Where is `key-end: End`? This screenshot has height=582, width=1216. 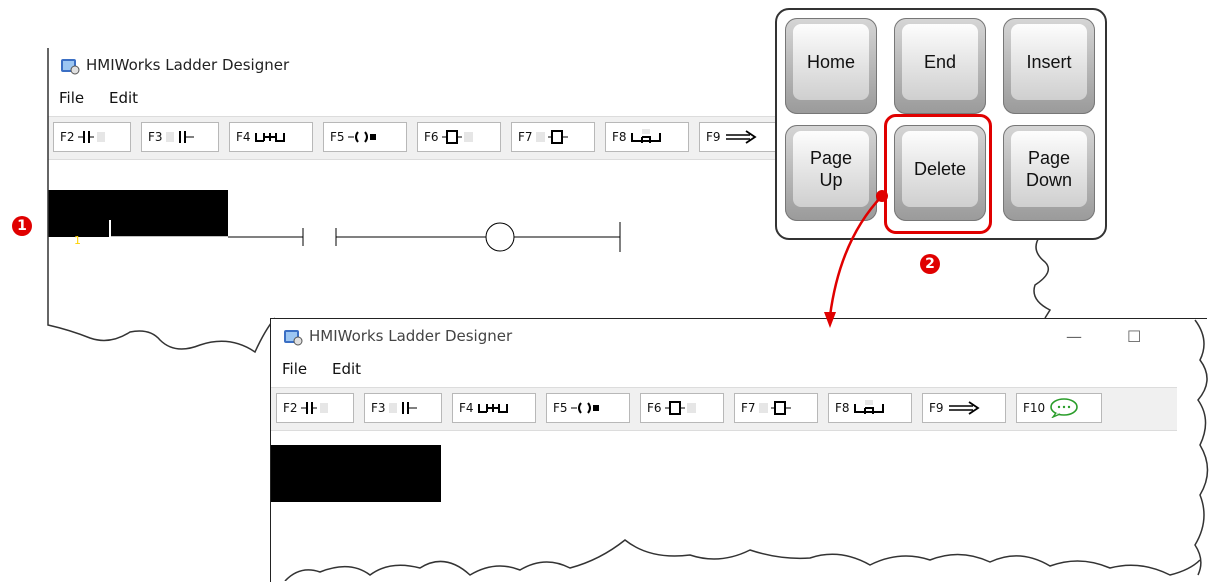
key-end: End is located at coordinates (940, 66).